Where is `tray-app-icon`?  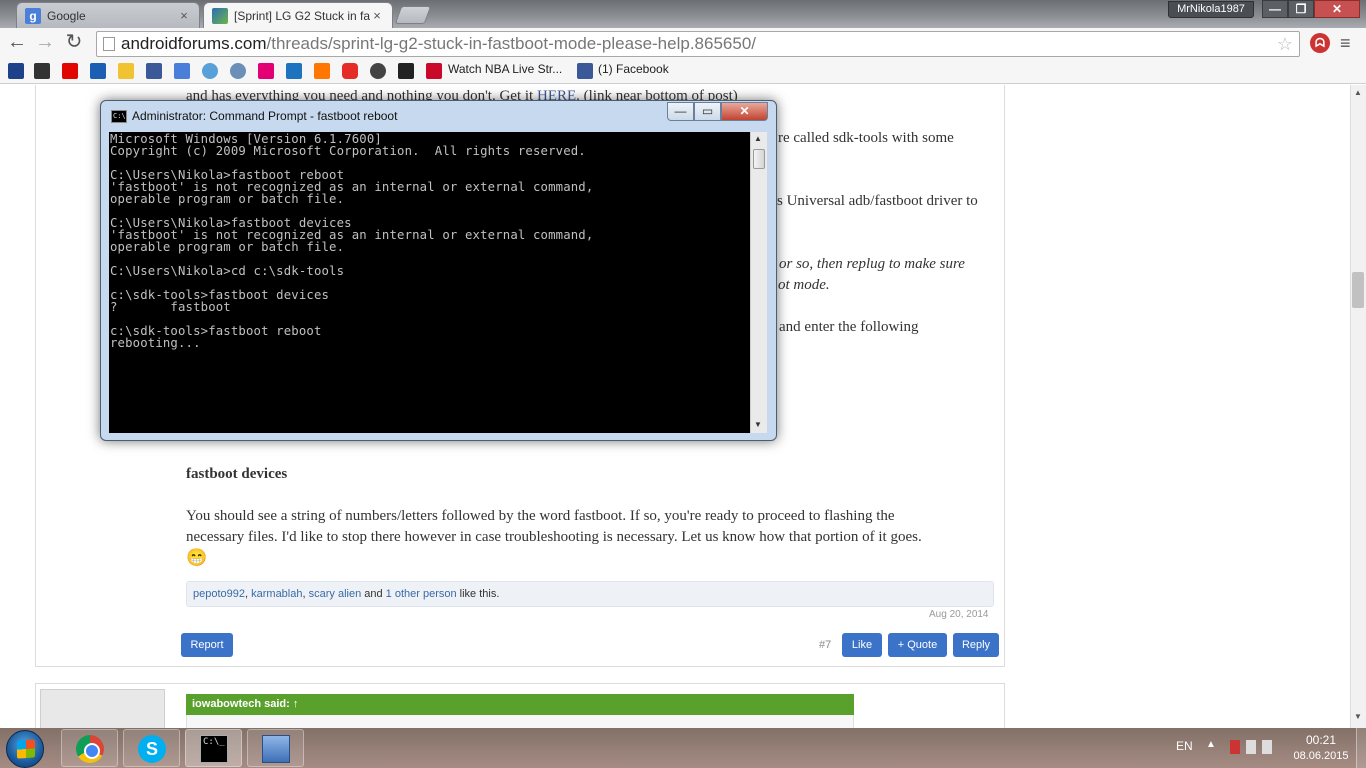 tray-app-icon is located at coordinates (1235, 747).